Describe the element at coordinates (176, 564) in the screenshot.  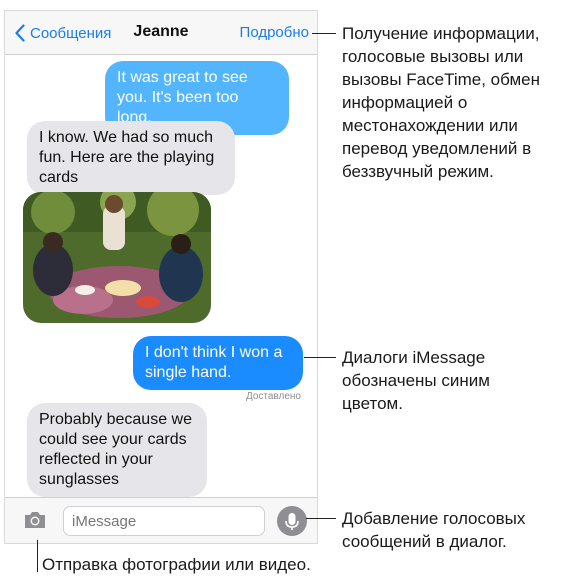
I see `callout-camera: Отправка фотографии или видео.` at that location.